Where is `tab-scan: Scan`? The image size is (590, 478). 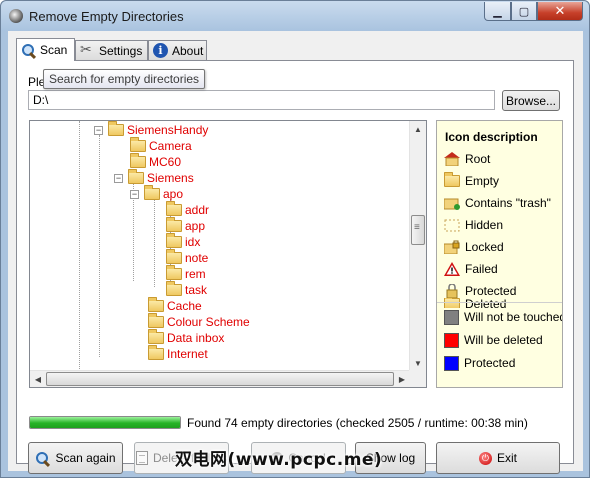 tab-scan: Scan is located at coordinates (45, 49).